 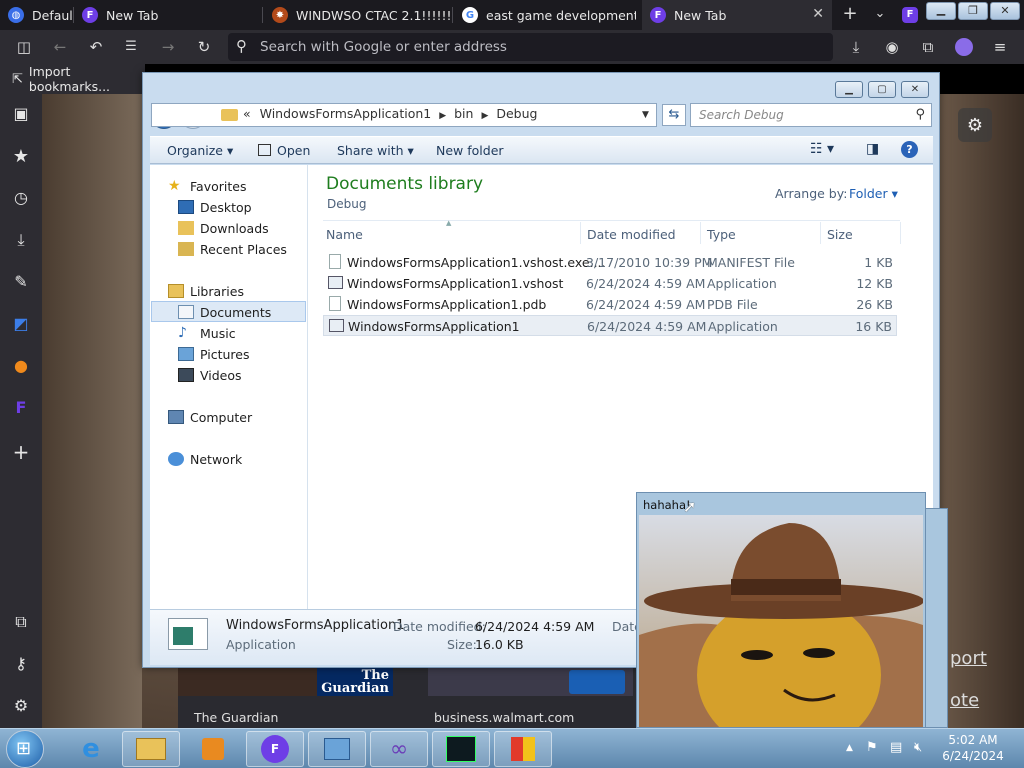 What do you see at coordinates (530, 47) in the screenshot?
I see `url-bar: ⚲ Search with Google or enter address` at bounding box center [530, 47].